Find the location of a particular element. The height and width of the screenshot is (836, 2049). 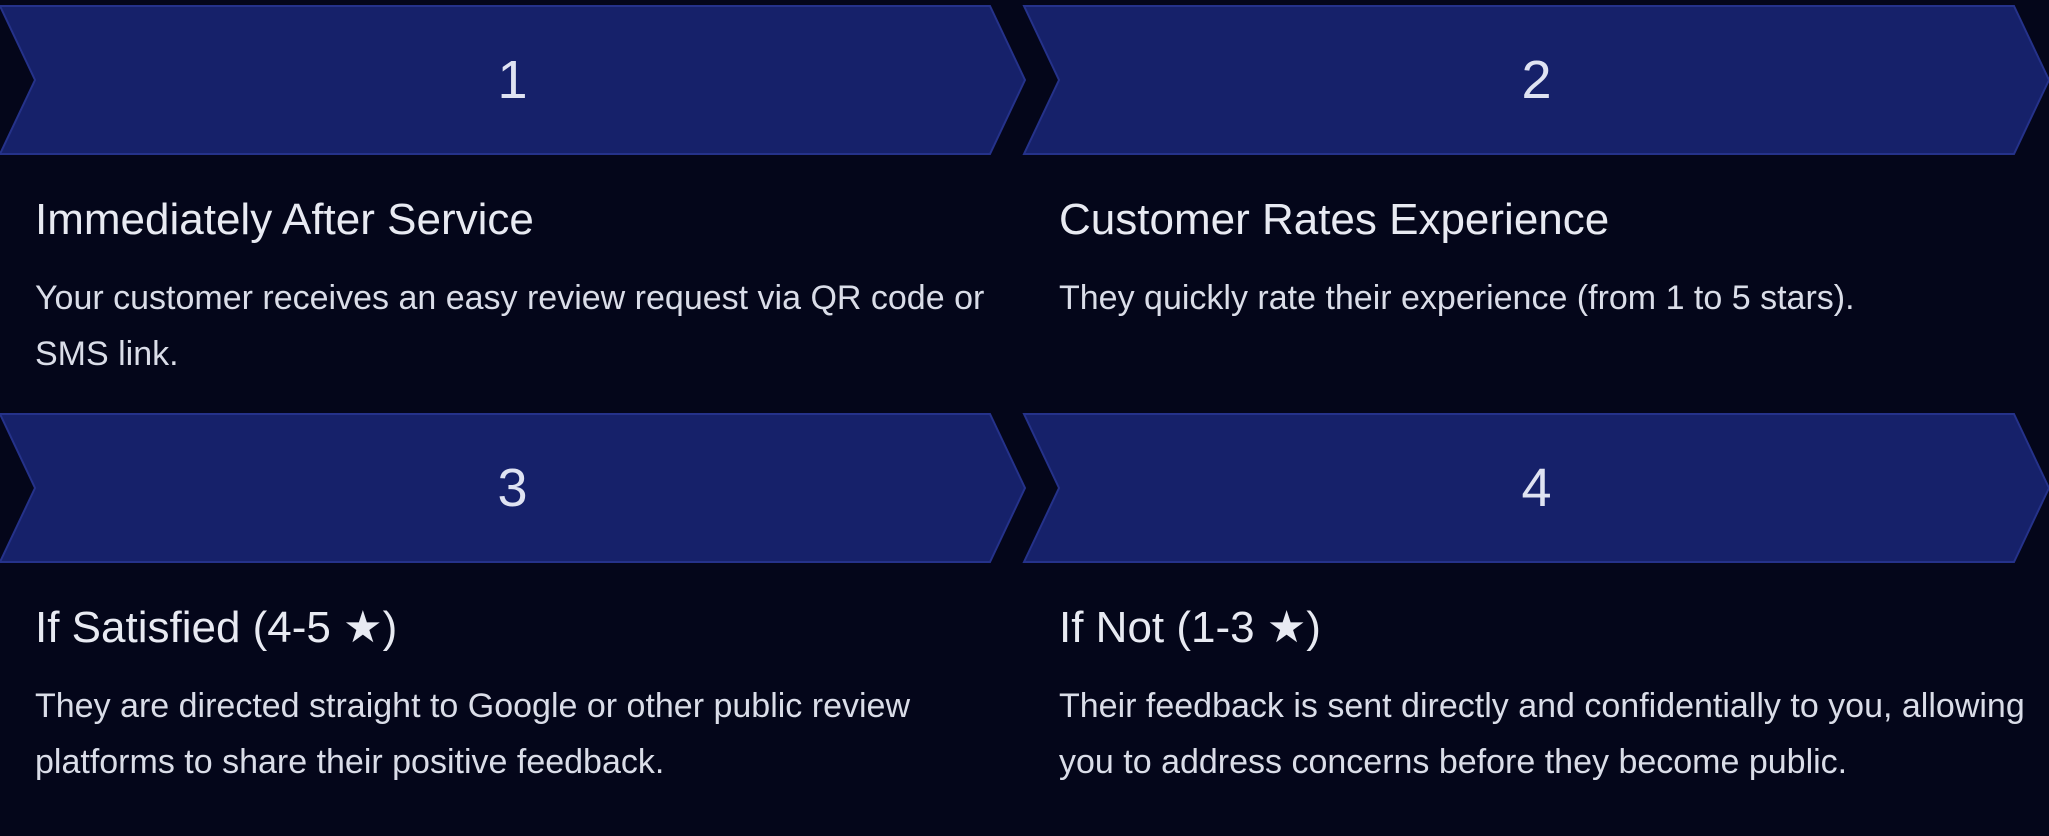

step-3-chevron: 3 is located at coordinates (513, 488).